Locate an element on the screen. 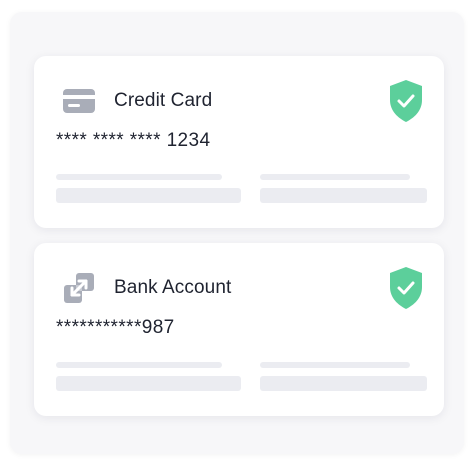 The width and height of the screenshot is (474, 462). bank-transfer-icon is located at coordinates (79, 288).